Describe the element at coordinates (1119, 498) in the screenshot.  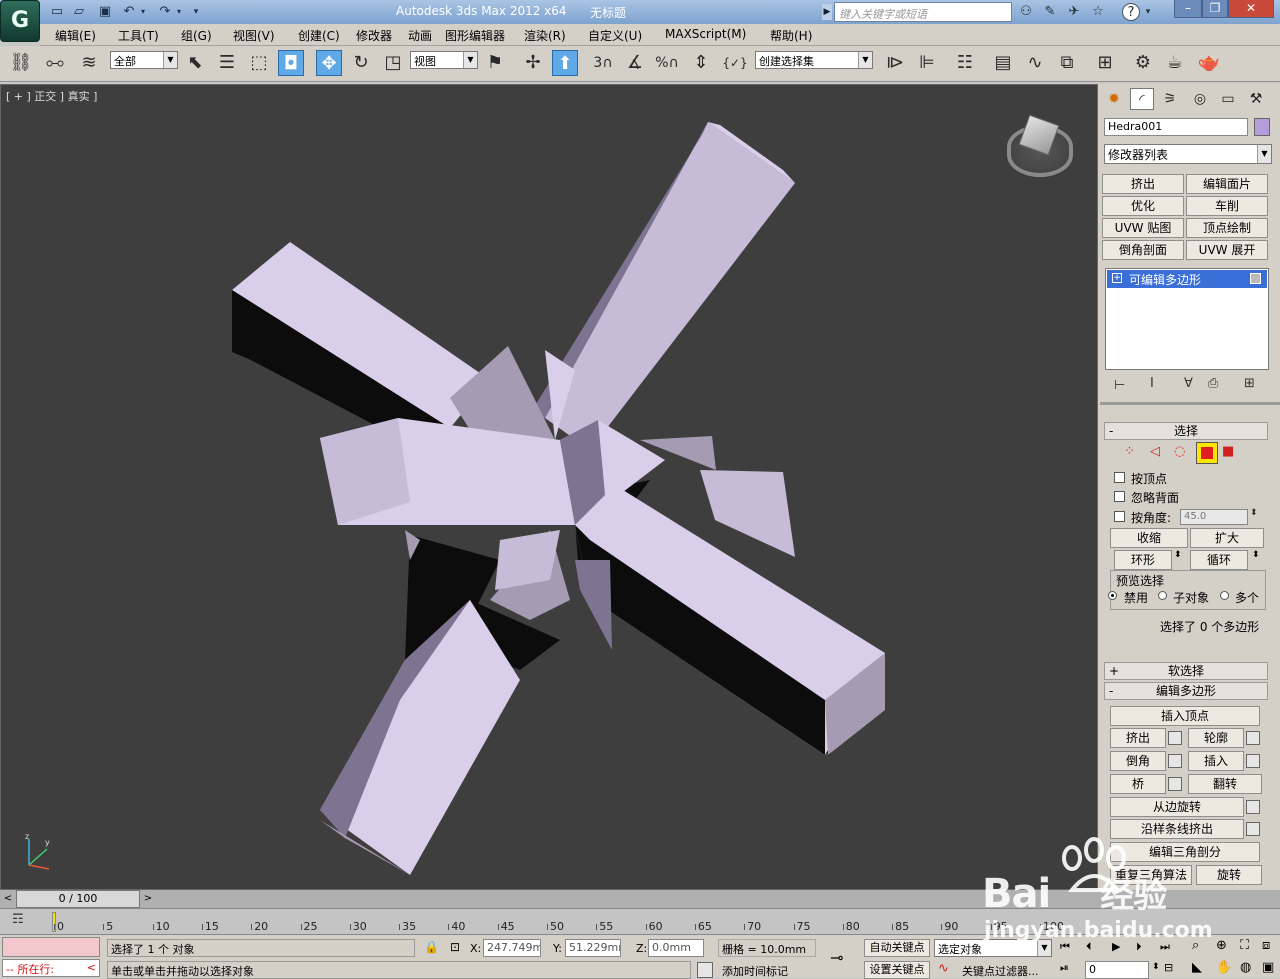
I see `ignore-backface-checkbox` at that location.